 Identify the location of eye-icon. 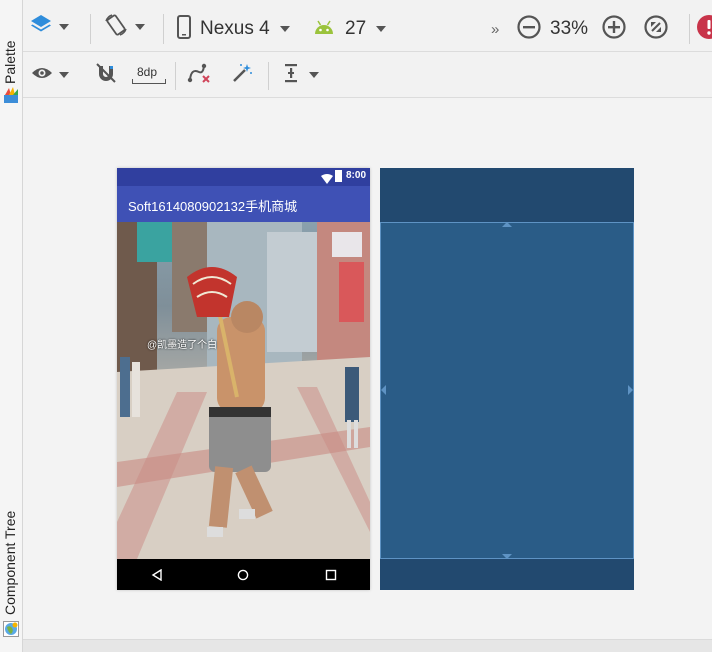
(42, 75).